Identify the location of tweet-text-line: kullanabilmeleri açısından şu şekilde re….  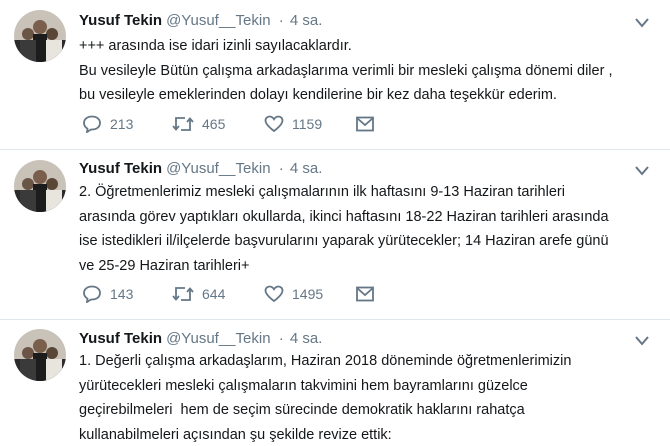
(235, 434).